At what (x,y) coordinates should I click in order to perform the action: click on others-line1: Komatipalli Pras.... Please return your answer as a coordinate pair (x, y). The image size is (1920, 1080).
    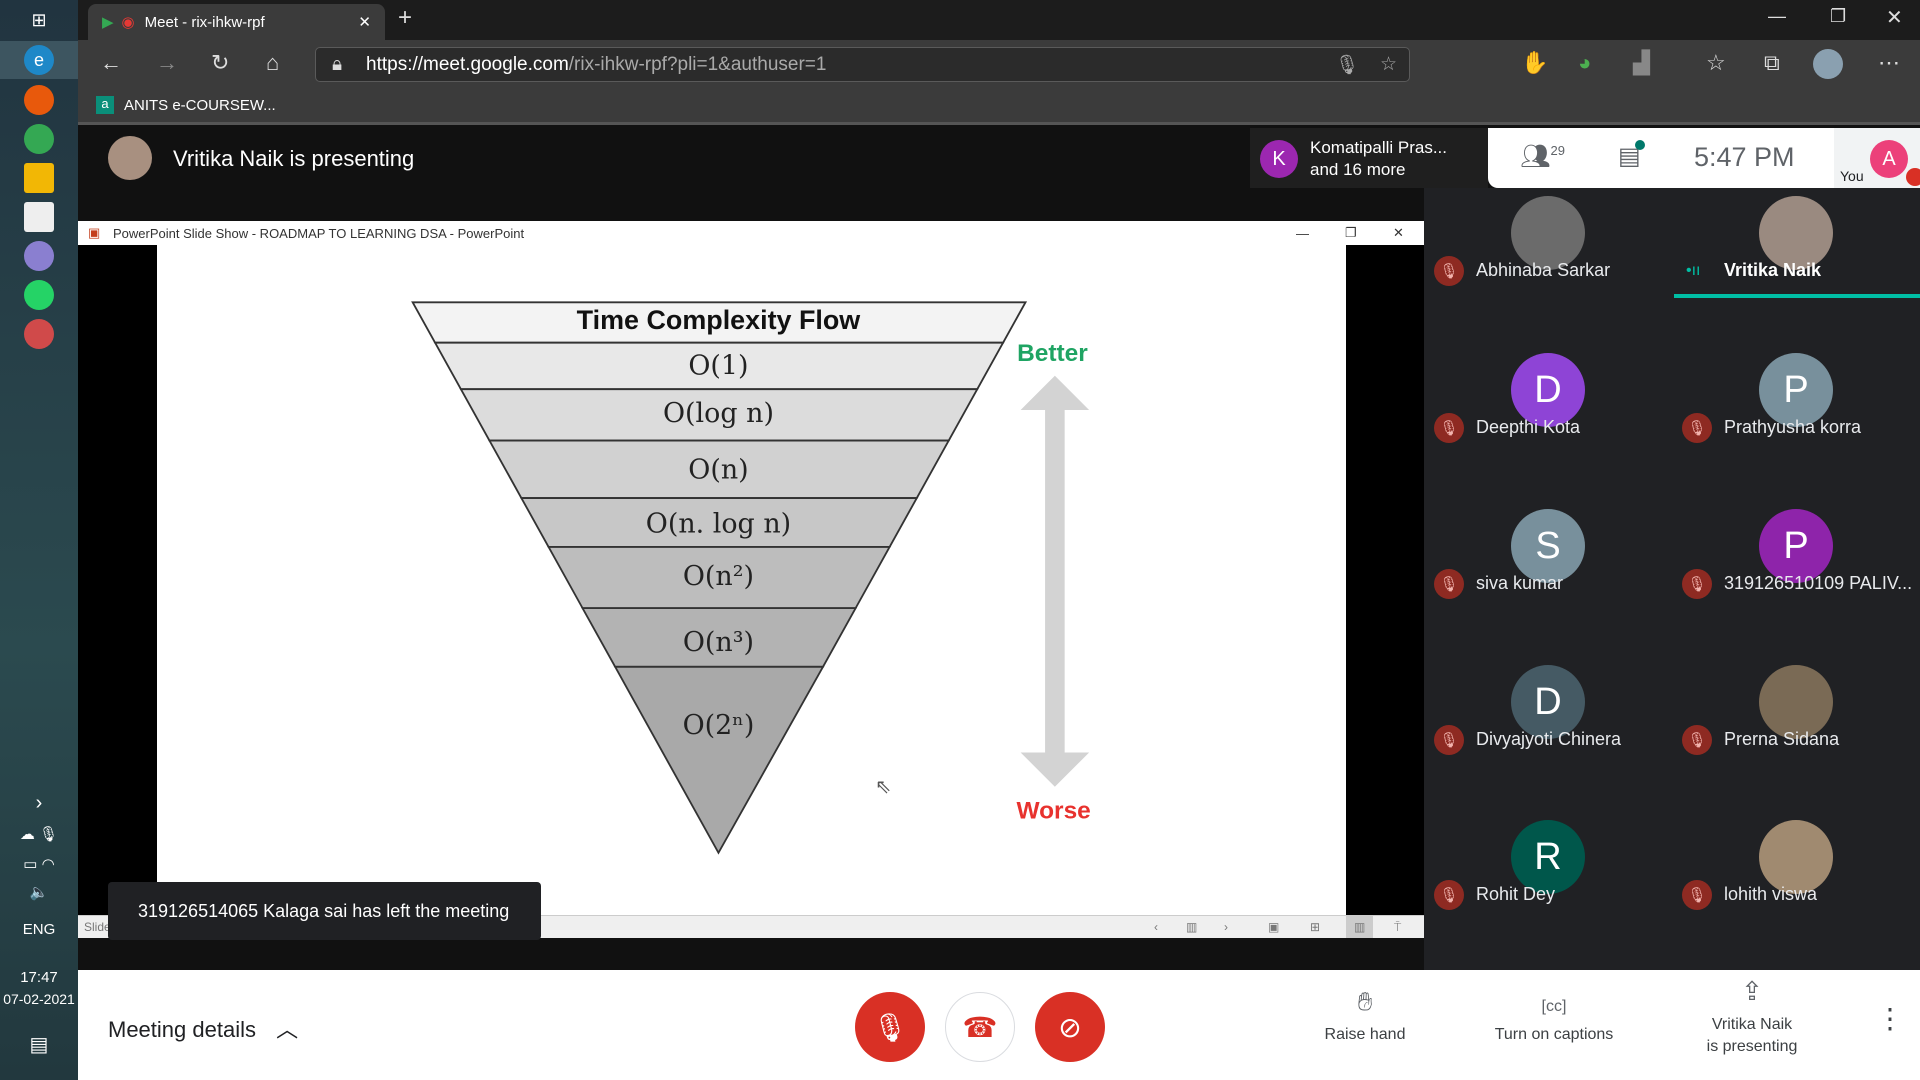
    Looking at the image, I should click on (1378, 147).